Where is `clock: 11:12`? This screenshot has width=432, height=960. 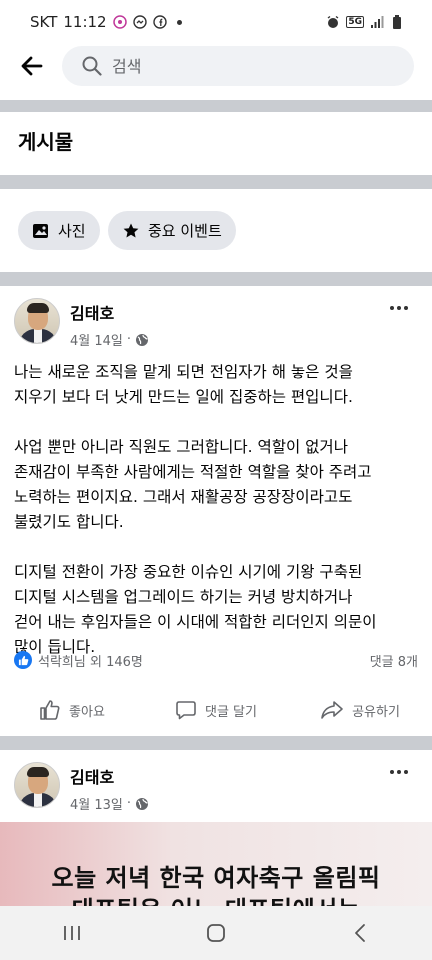
clock: 11:12 is located at coordinates (85, 22).